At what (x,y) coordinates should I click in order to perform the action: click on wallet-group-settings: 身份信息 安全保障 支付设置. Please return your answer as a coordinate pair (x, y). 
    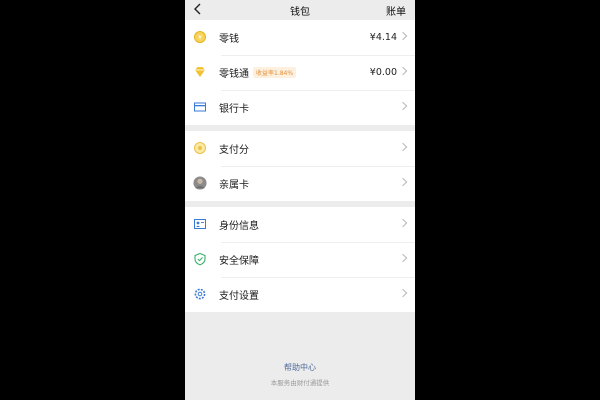
    Looking at the image, I should click on (300, 259).